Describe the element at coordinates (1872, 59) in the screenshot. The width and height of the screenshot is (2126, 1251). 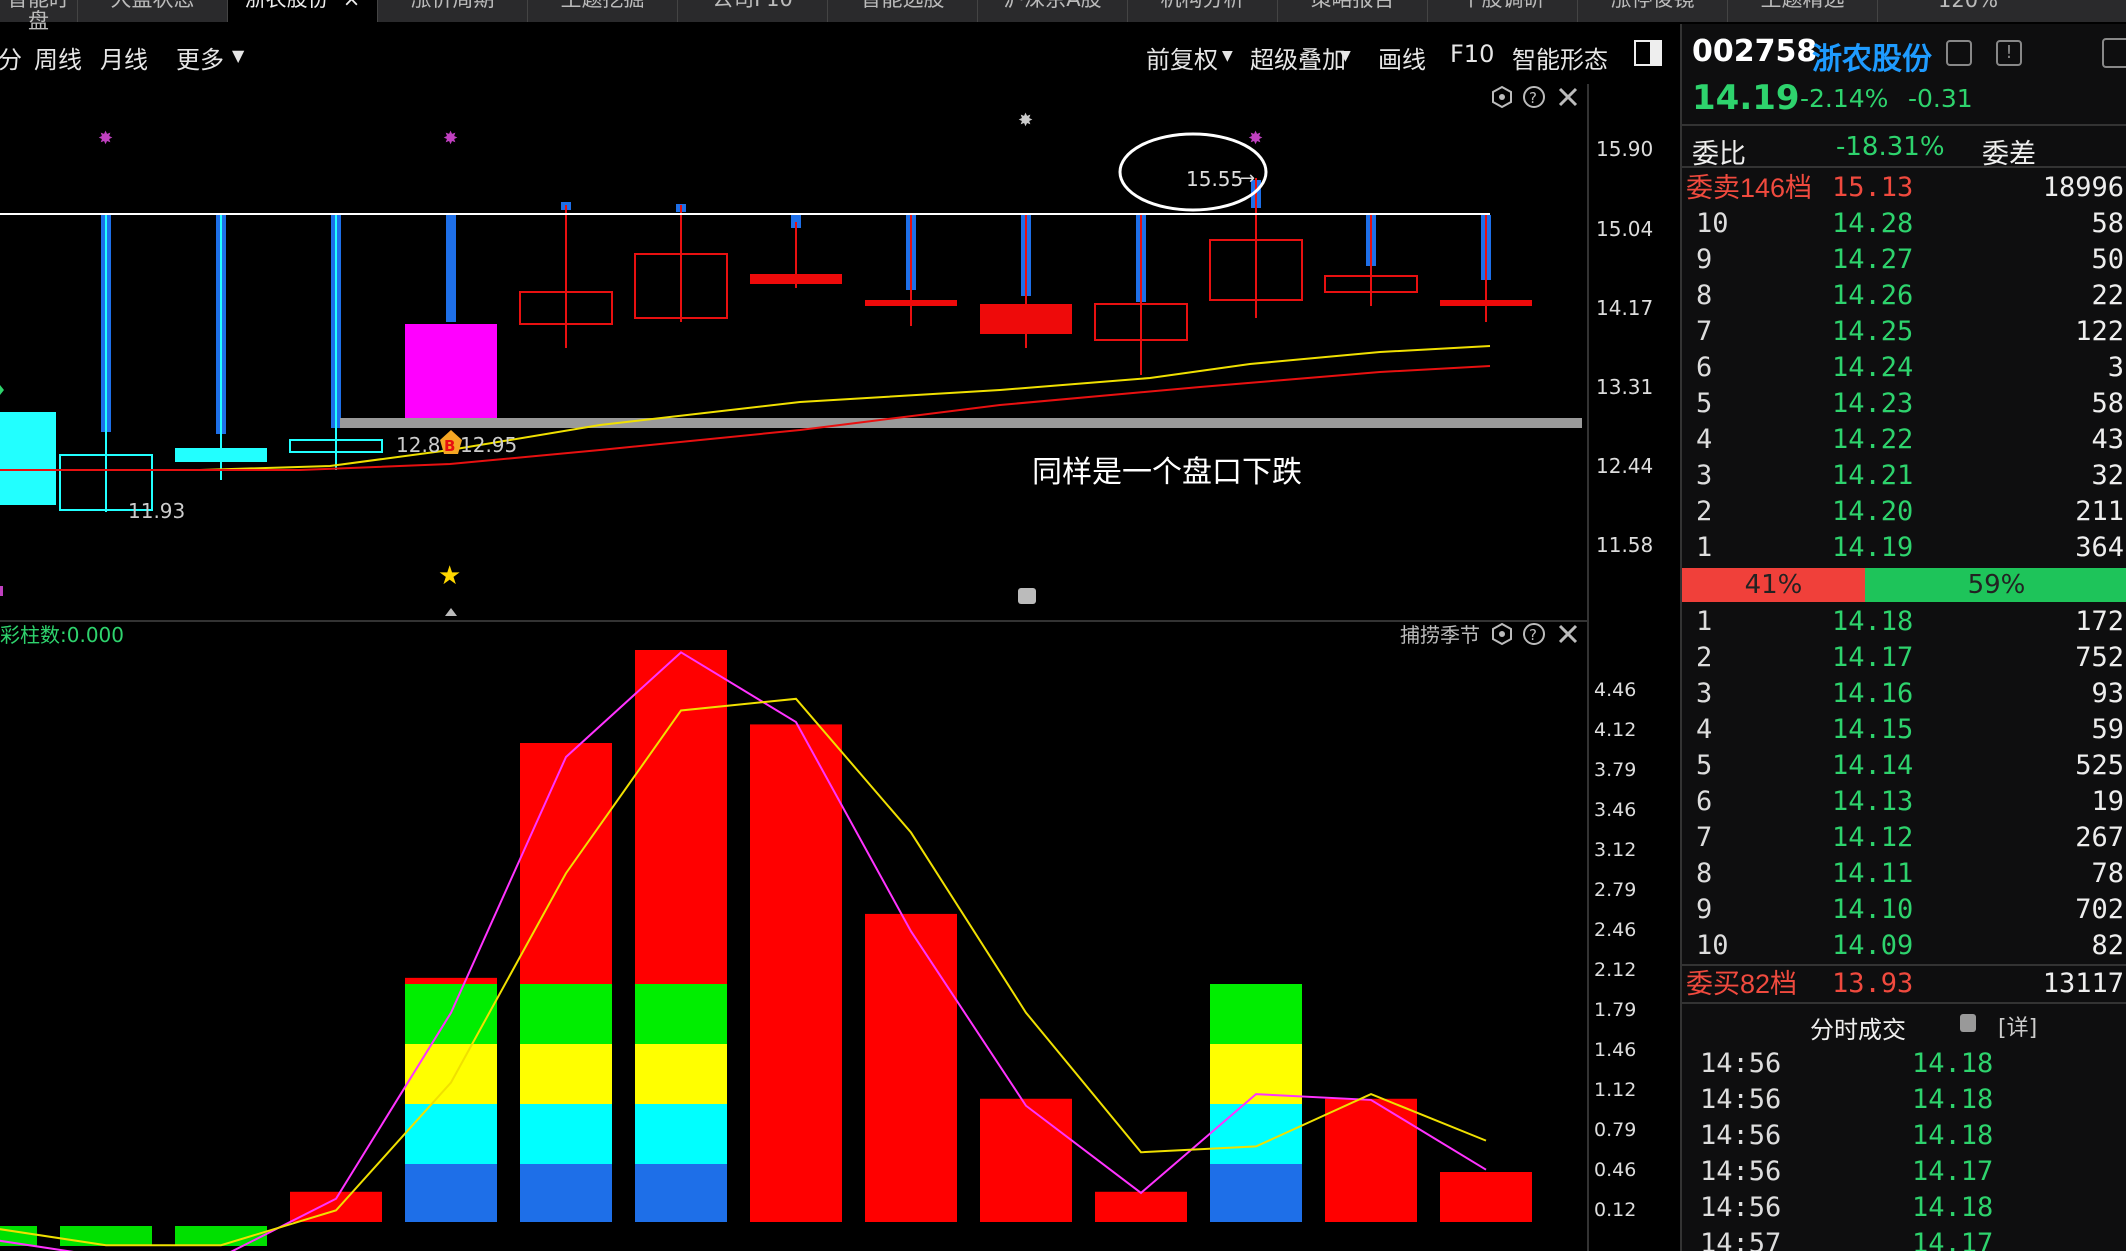
I see `stock-name: 浙农股份` at that location.